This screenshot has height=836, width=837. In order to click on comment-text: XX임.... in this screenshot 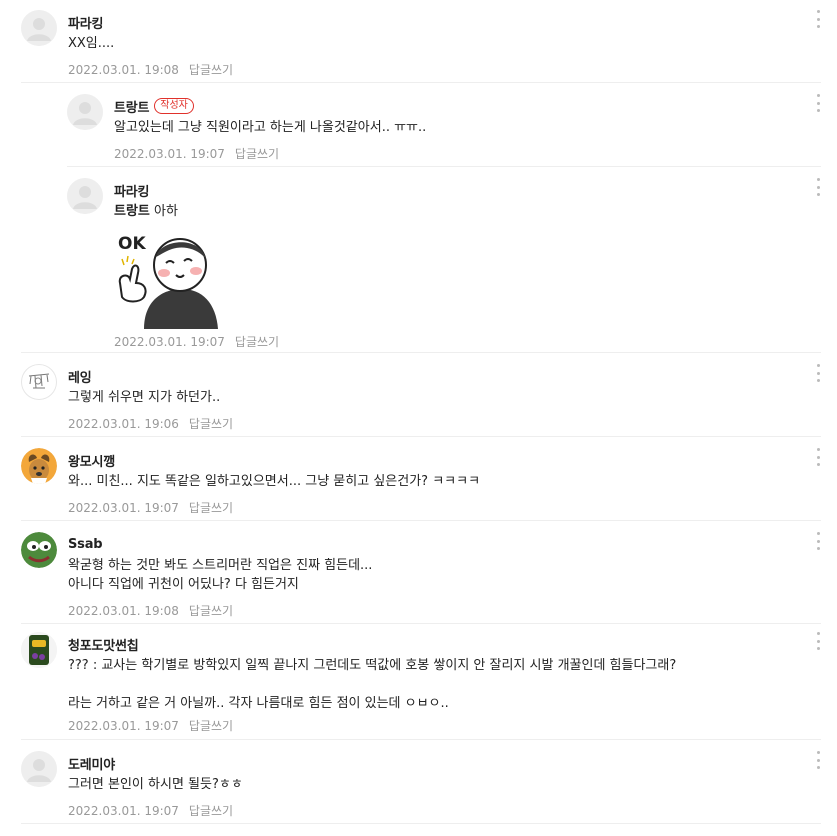, I will do `click(91, 43)`.